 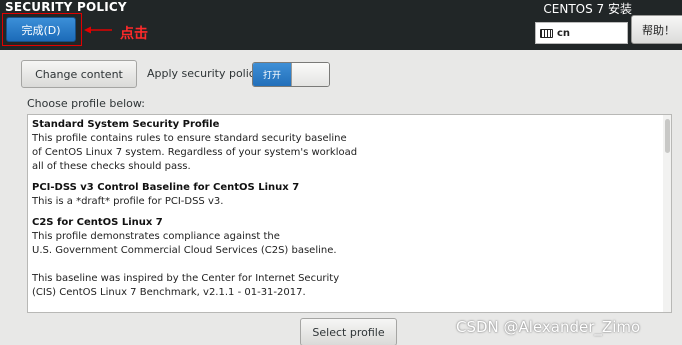 I want to click on watermark-text: CSDN @Alexander_Zimo, so click(x=548, y=327).